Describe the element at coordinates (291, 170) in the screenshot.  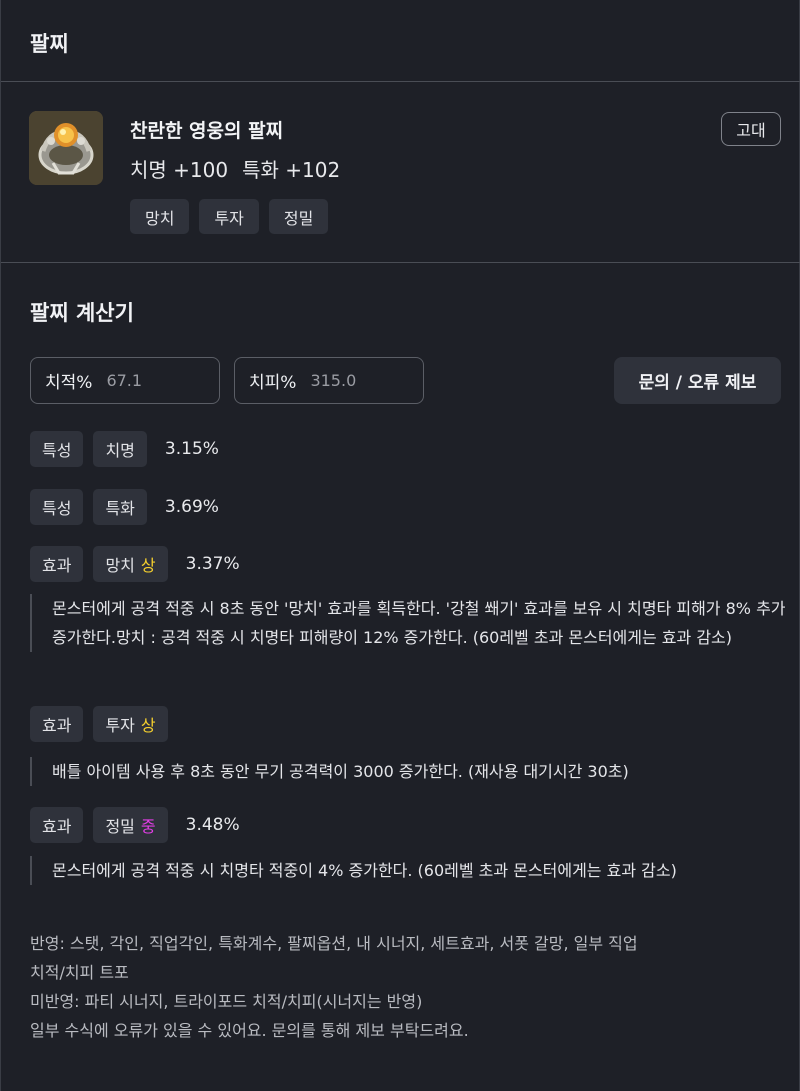
I see `item-stat: 특화 +102` at that location.